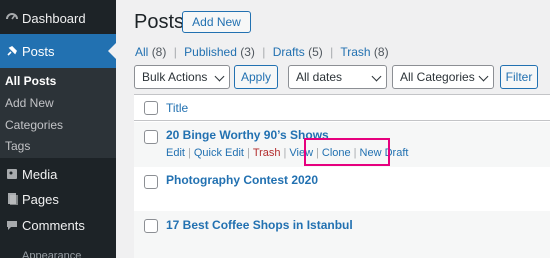 This screenshot has height=258, width=550. Describe the element at coordinates (51, 254) in the screenshot. I see `sidebar-item-appearance-partial: Appearance` at that location.